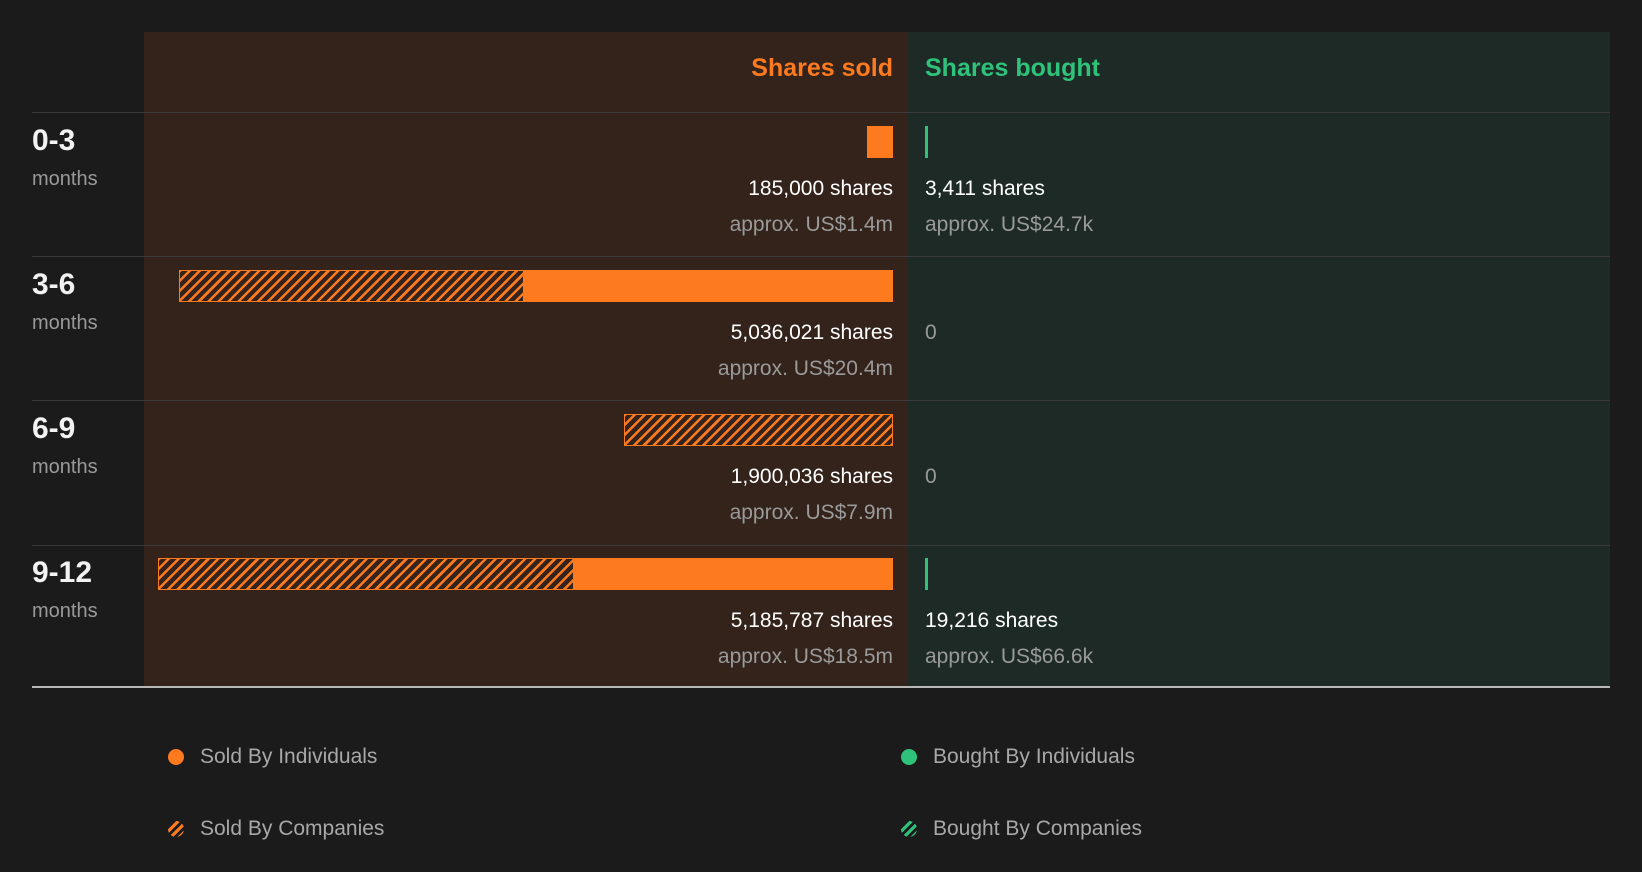 The height and width of the screenshot is (872, 1642). I want to click on row-label: 0-3 months, so click(65, 158).